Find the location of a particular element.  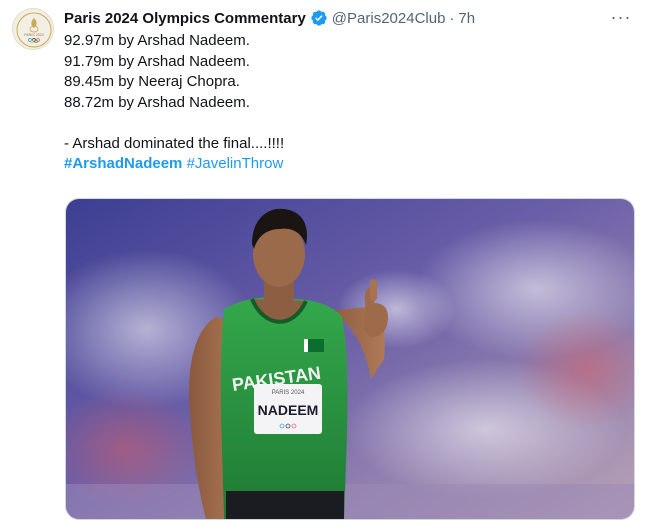

hashtag-javelinthrow: #JavelinThrow is located at coordinates (235, 163).